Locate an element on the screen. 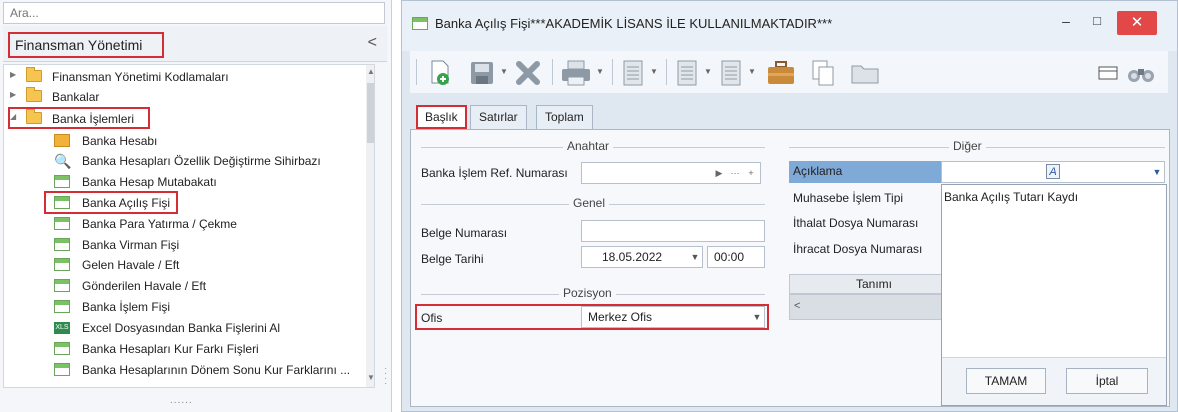  scroll-left-icon: < is located at coordinates (797, 306).